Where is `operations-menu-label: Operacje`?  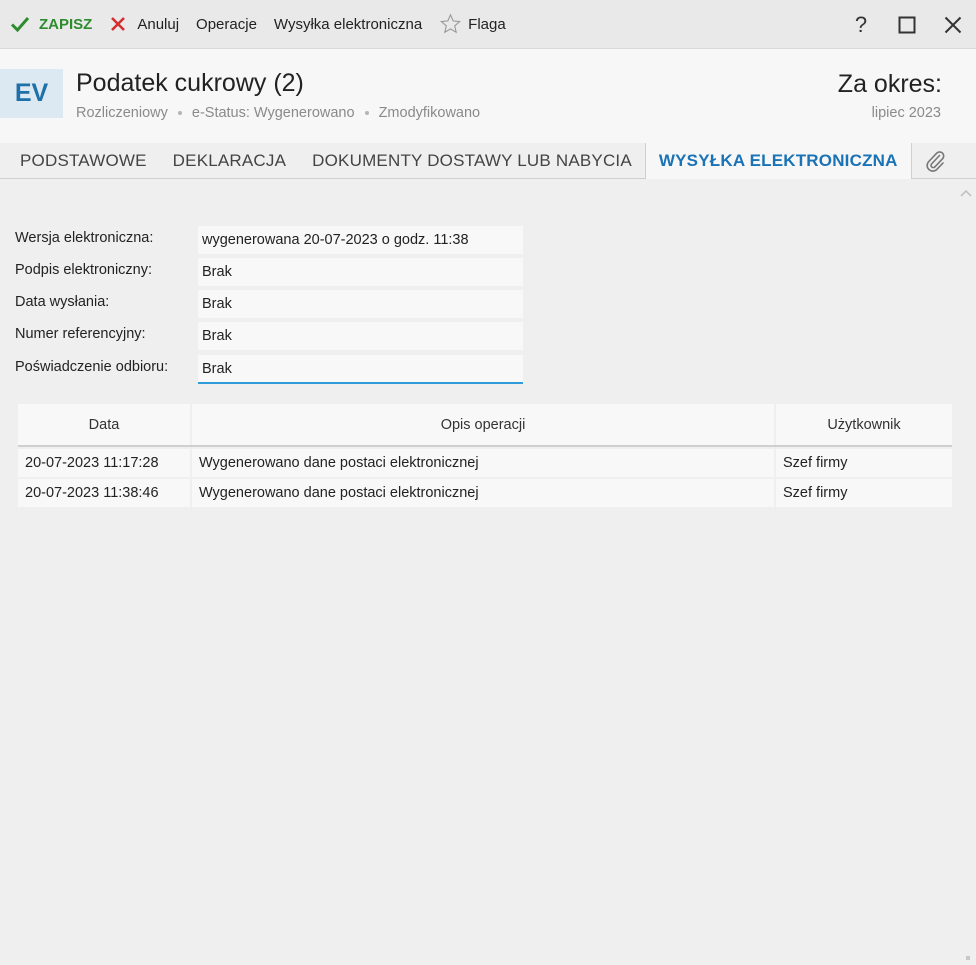 operations-menu-label: Operacje is located at coordinates (226, 24).